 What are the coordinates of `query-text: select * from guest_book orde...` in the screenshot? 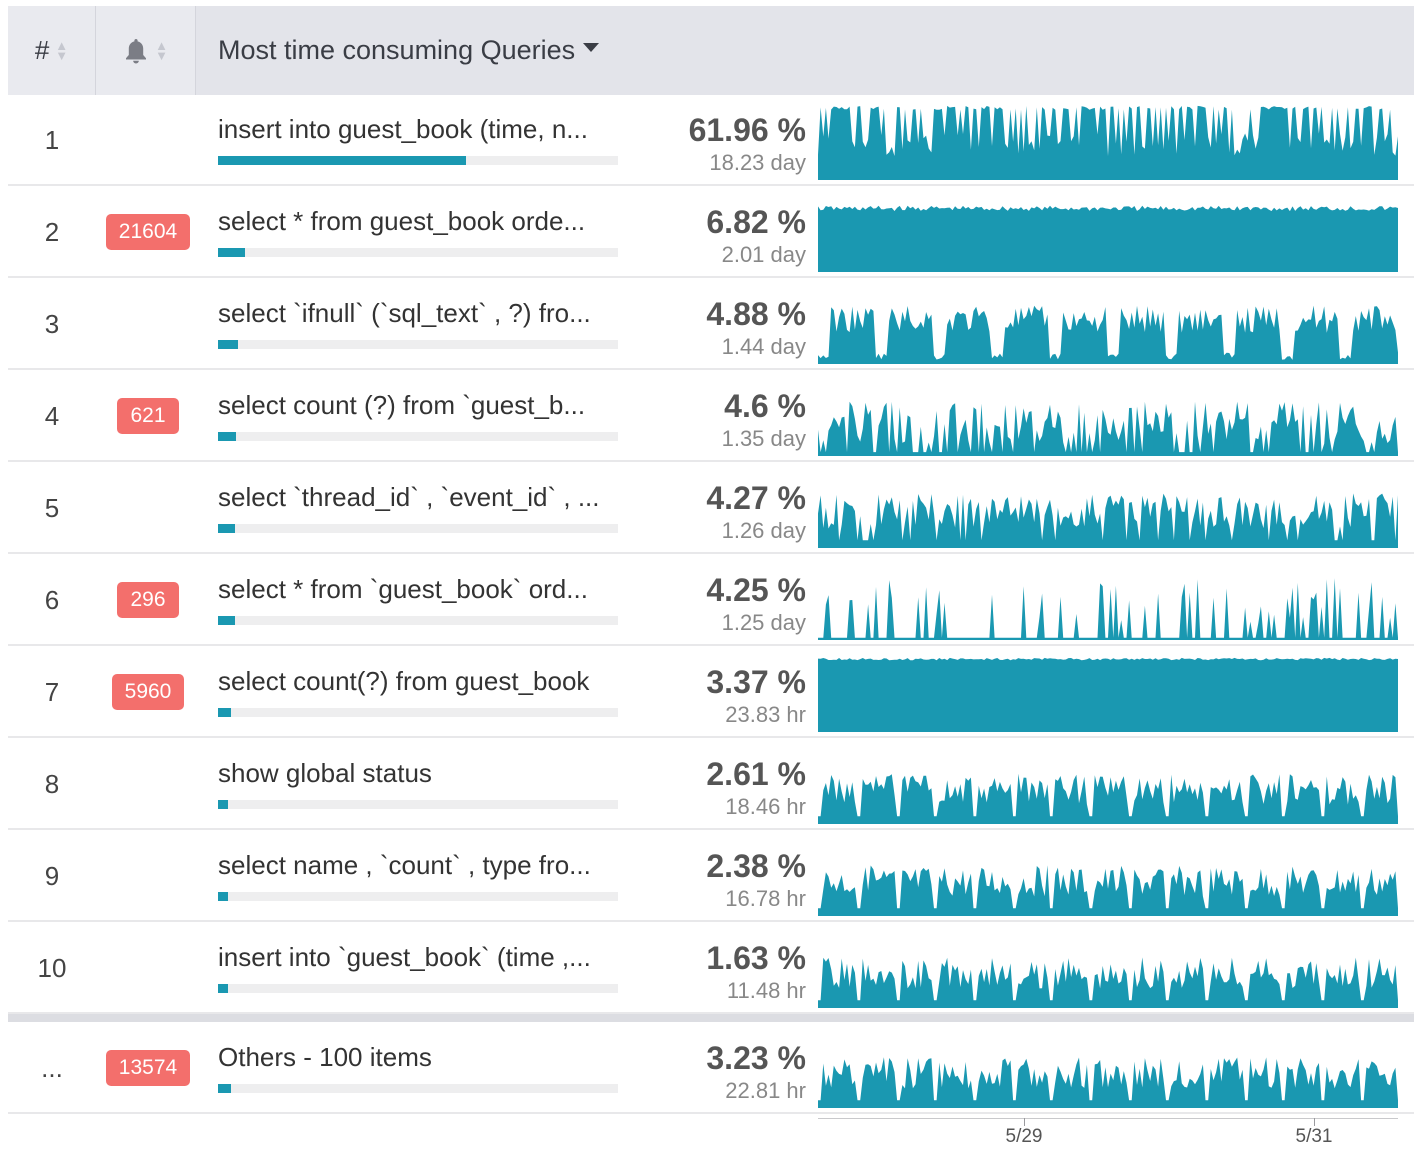 It's located at (419, 221).